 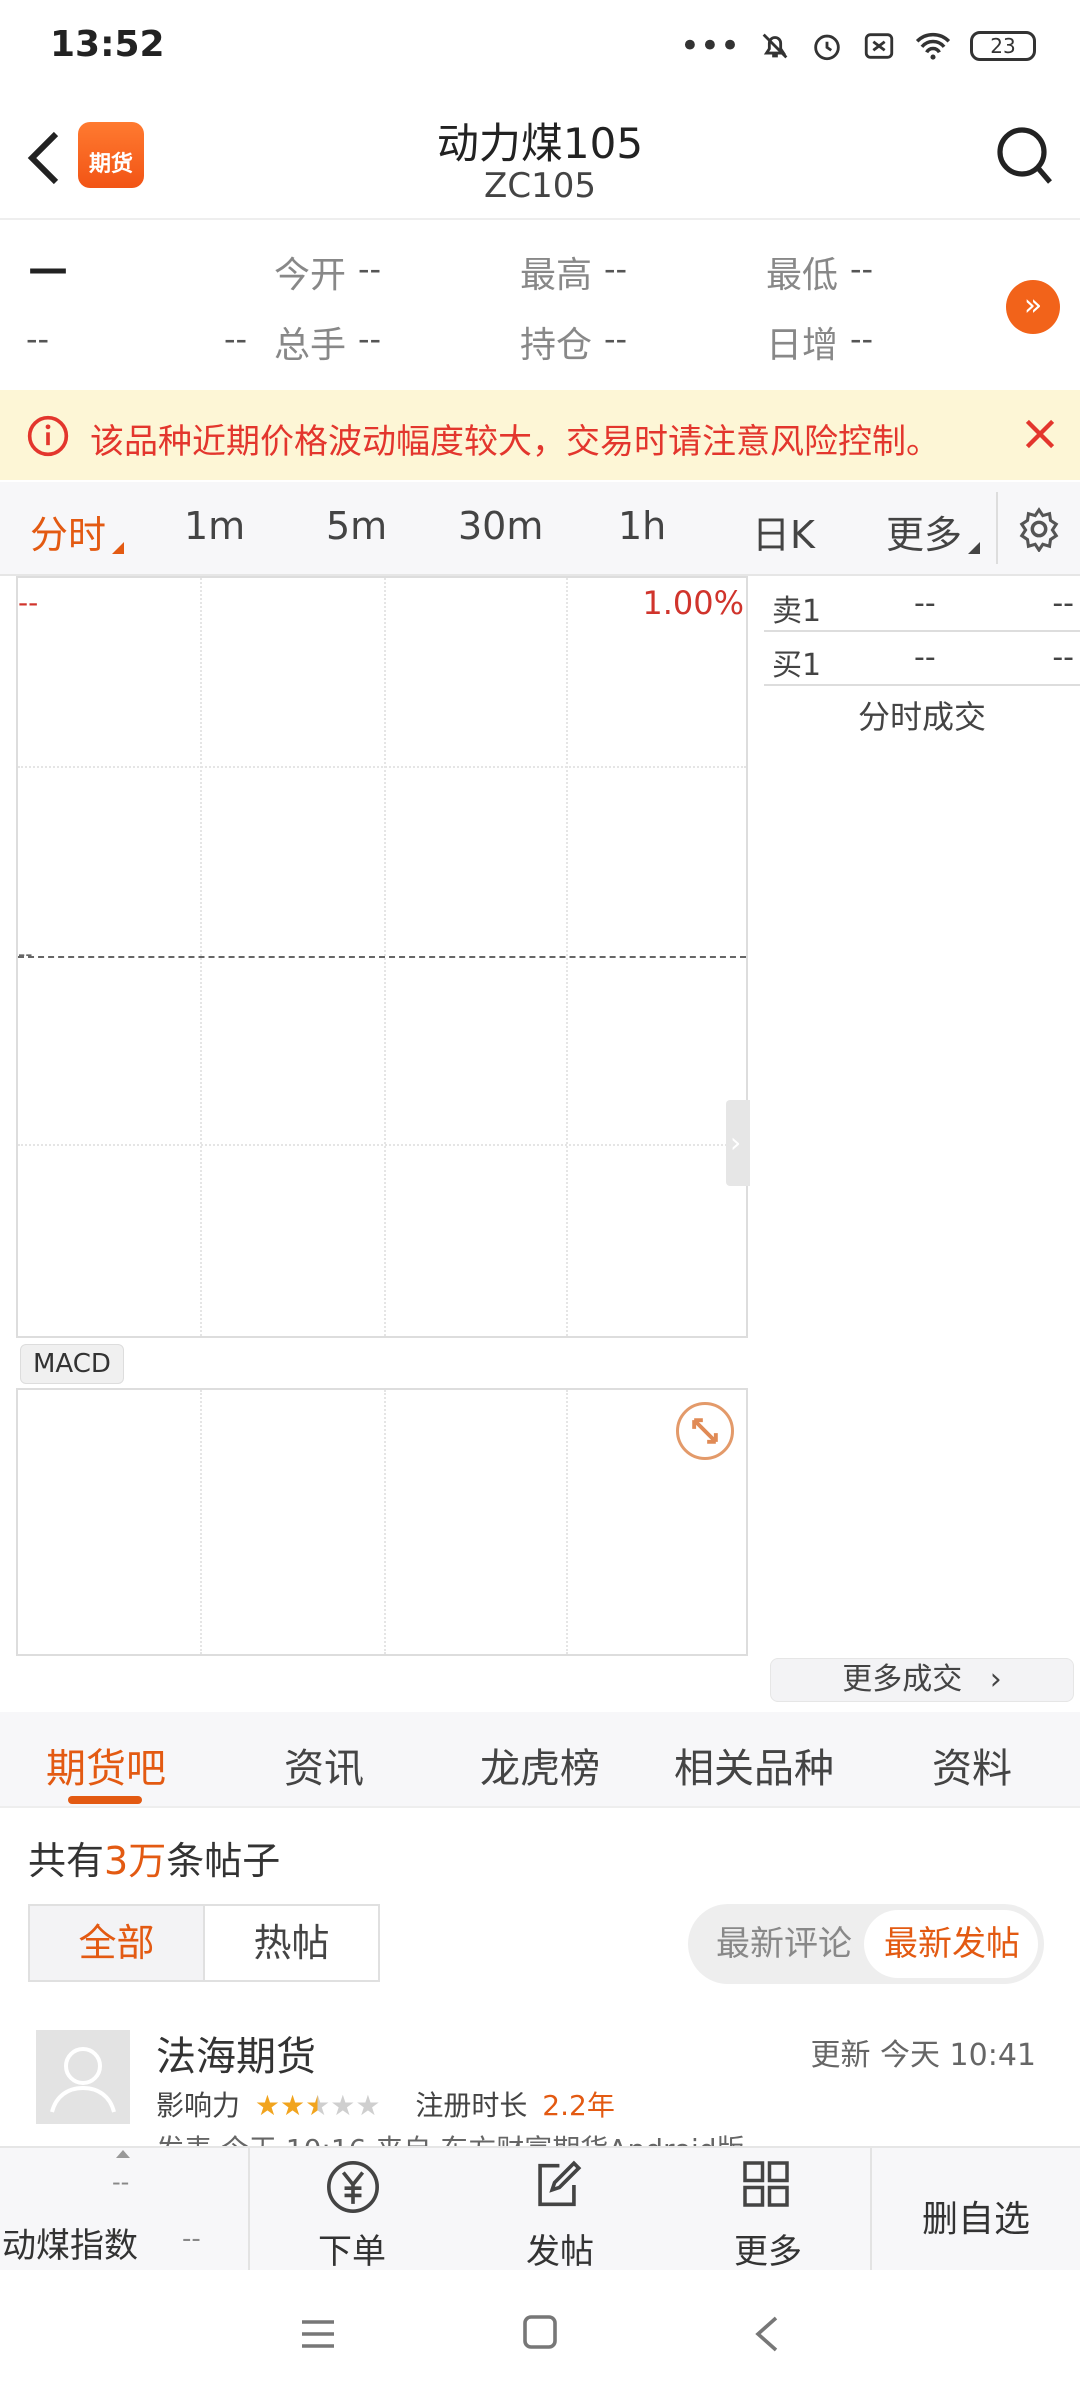 I want to click on tab-timeframe-5m: 5m, so click(x=356, y=526).